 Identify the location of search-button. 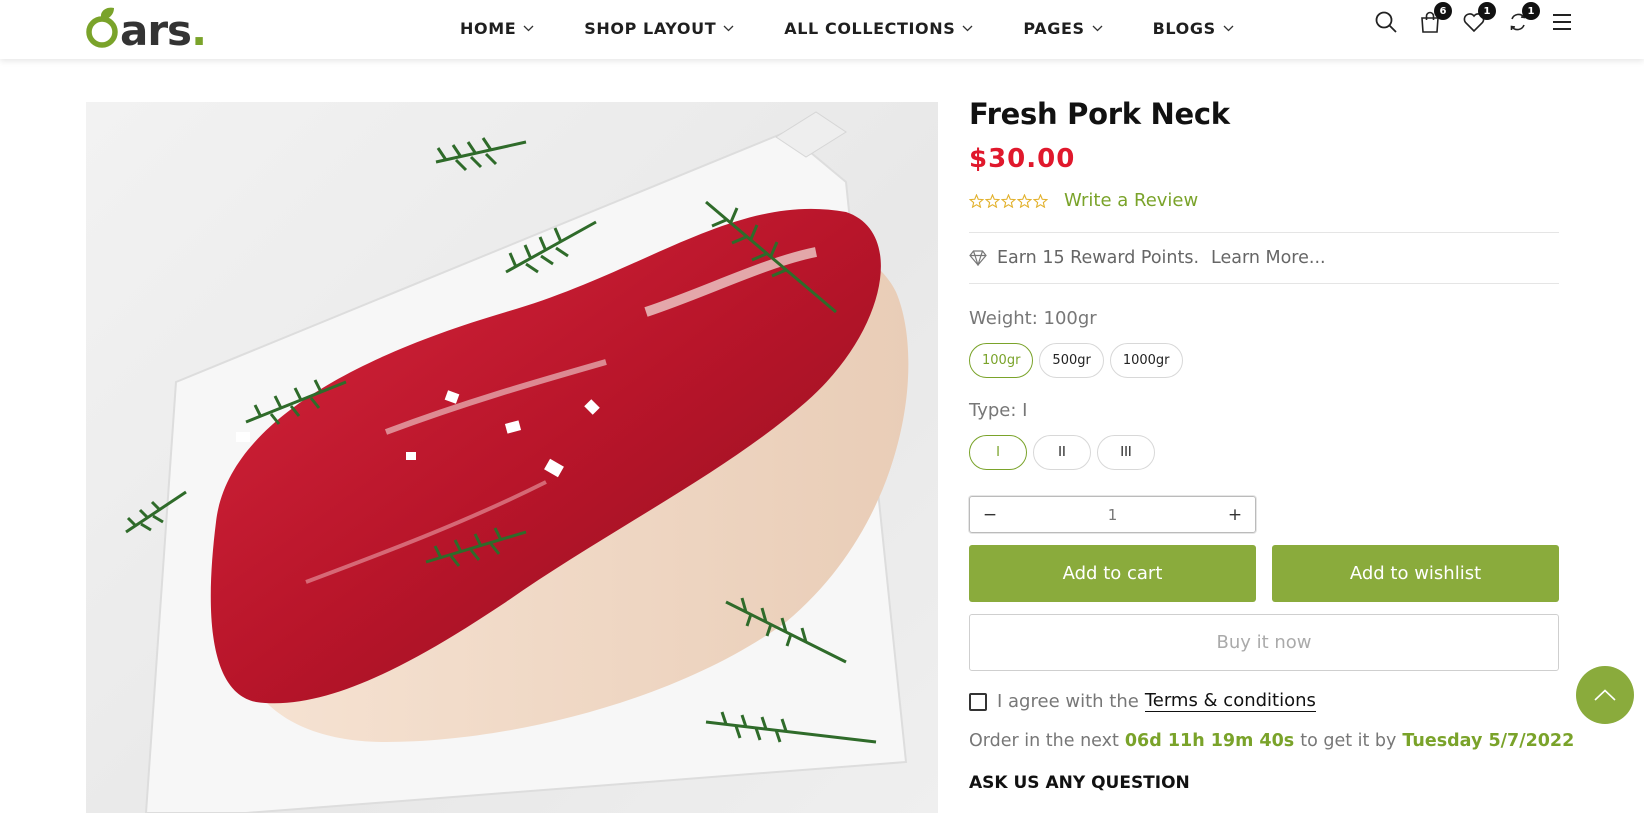
(1386, 22).